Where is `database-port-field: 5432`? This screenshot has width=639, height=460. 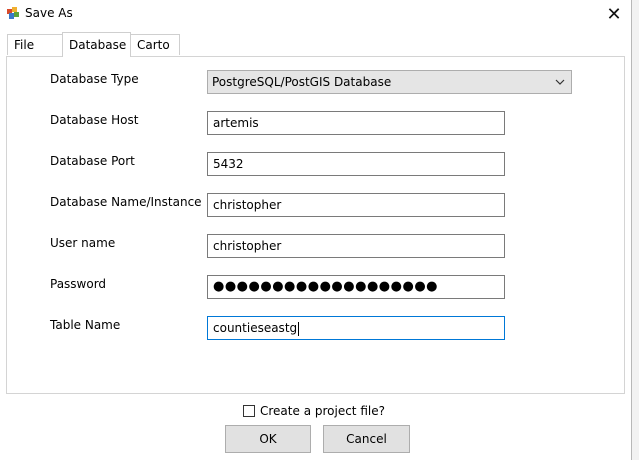
database-port-field: 5432 is located at coordinates (356, 164).